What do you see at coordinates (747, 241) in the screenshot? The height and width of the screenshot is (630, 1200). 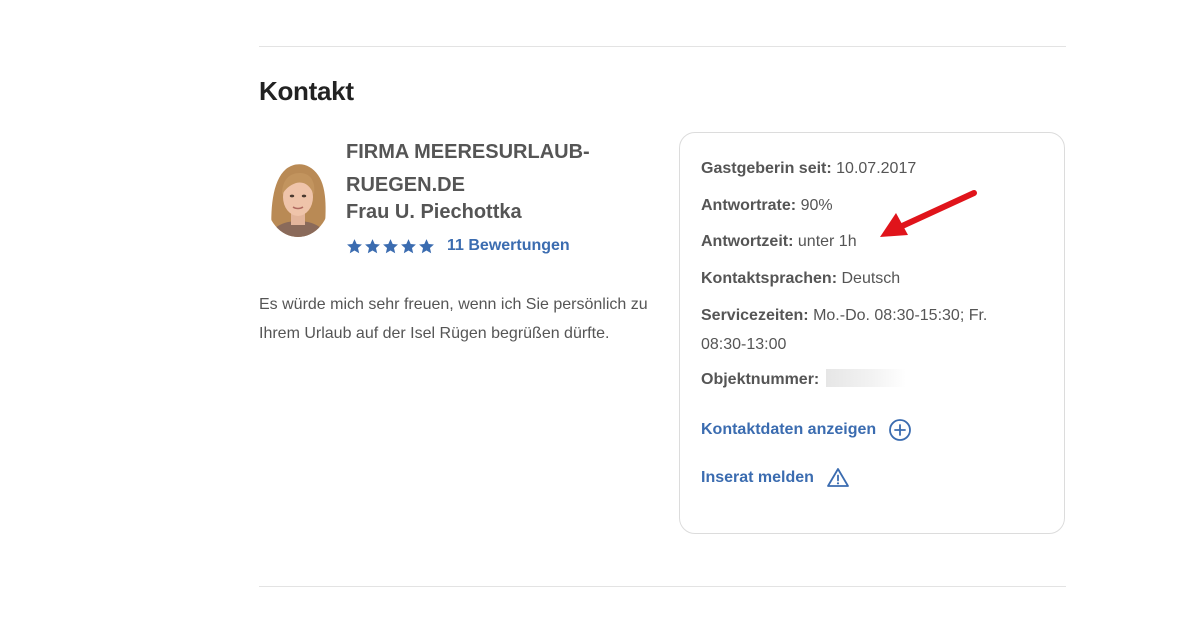 I see `fact-response-time-label: Antwortzeit:` at bounding box center [747, 241].